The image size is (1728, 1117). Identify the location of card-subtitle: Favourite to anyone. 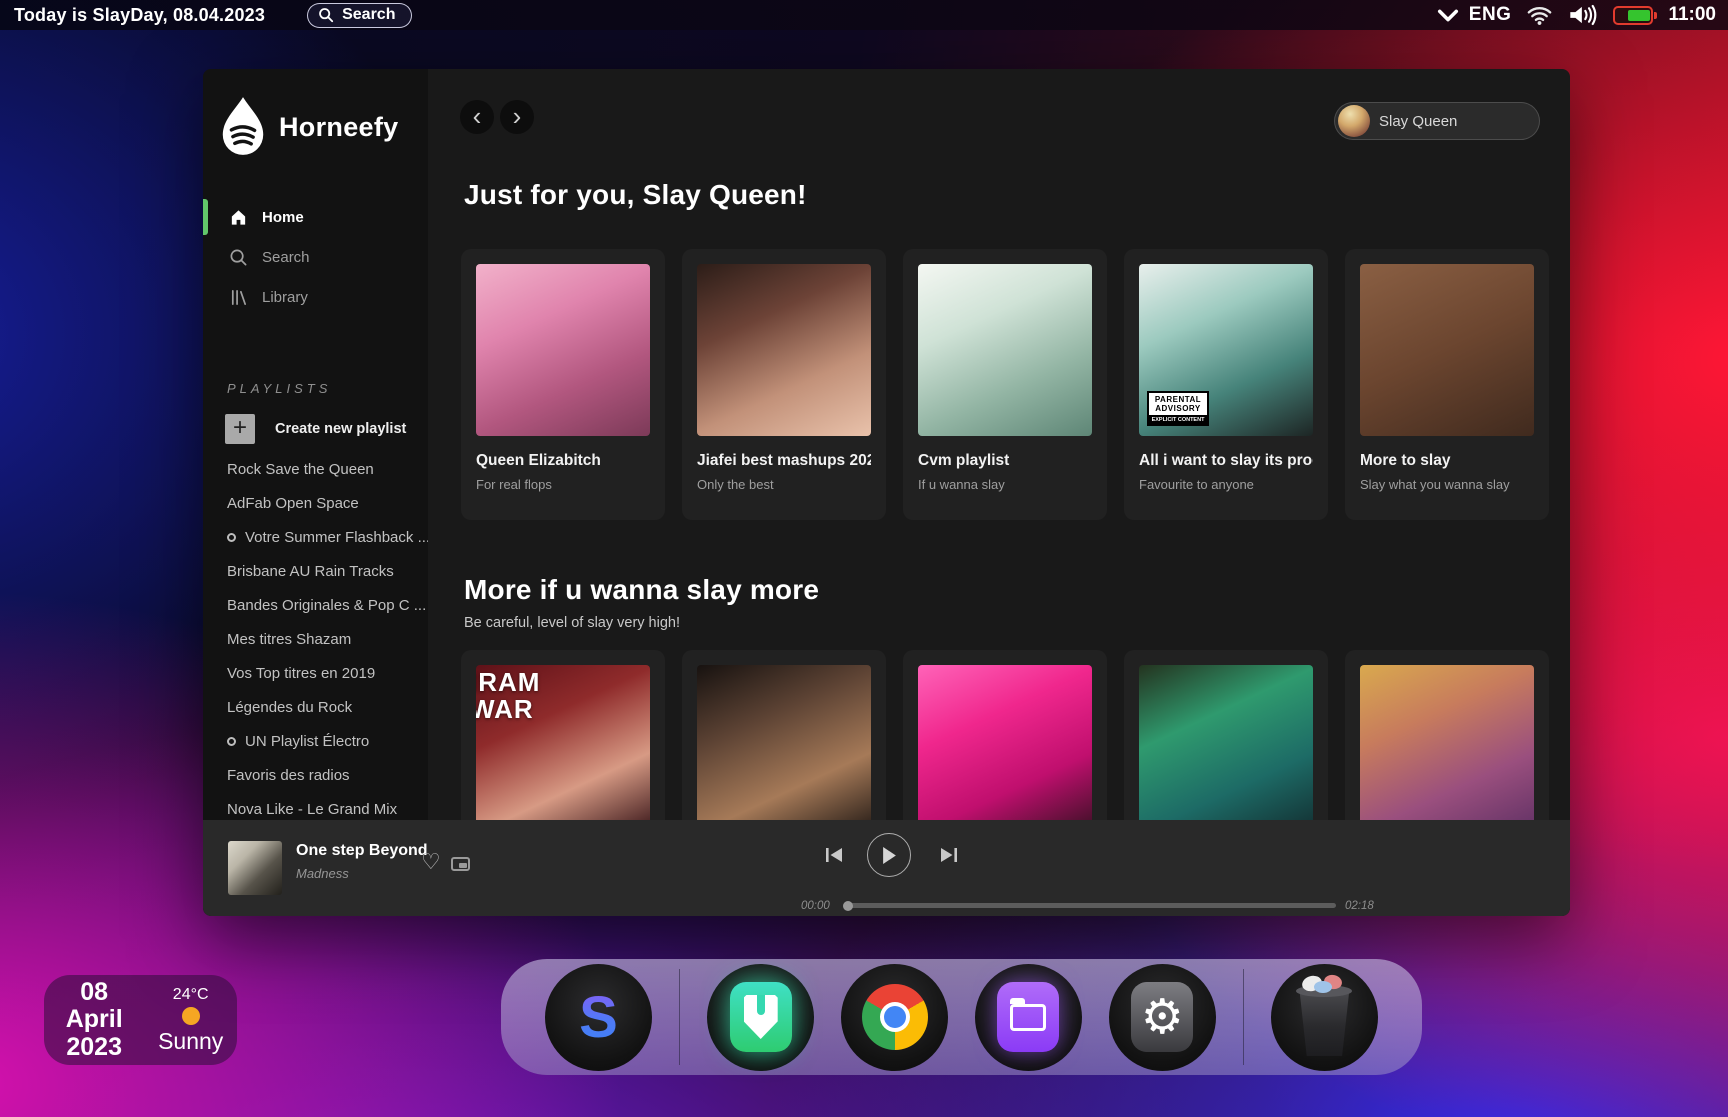
(1196, 484).